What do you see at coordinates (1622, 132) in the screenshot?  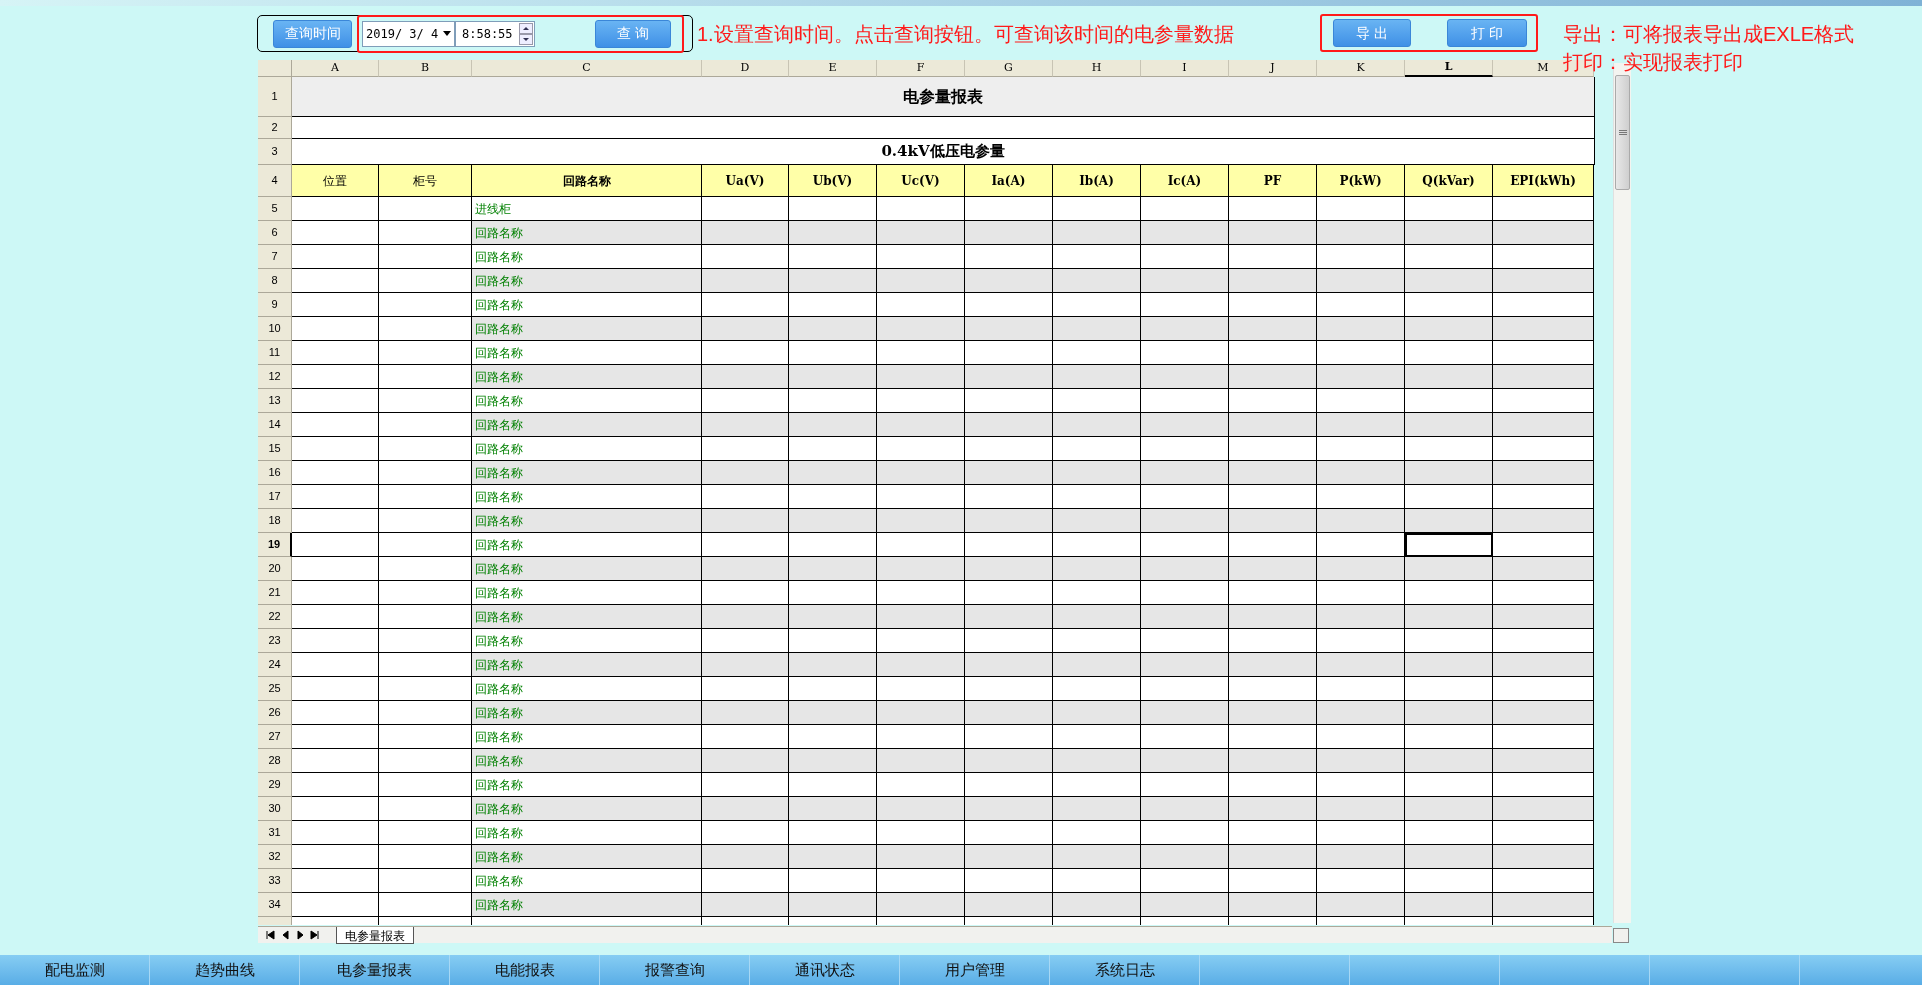 I see `scrollbar-thumb` at bounding box center [1622, 132].